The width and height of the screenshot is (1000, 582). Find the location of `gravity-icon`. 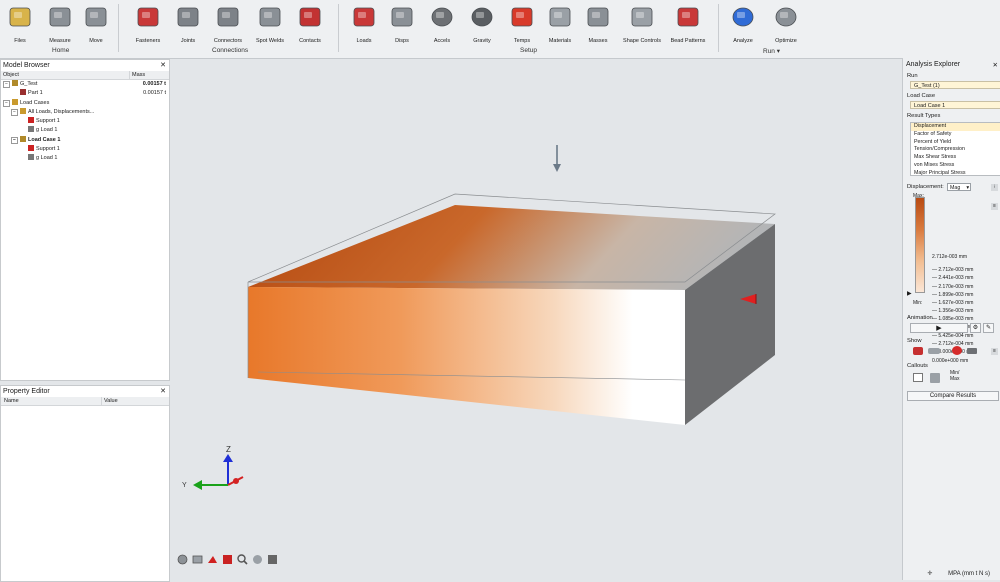

gravity-icon is located at coordinates (31, 157).